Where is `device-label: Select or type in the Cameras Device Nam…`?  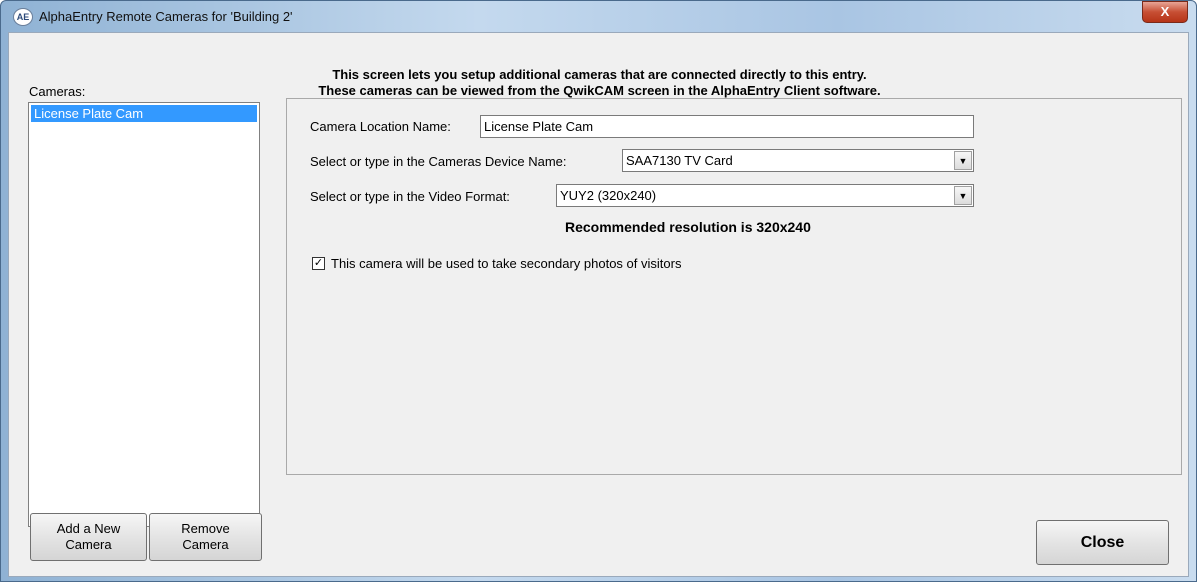 device-label: Select or type in the Cameras Device Nam… is located at coordinates (438, 161).